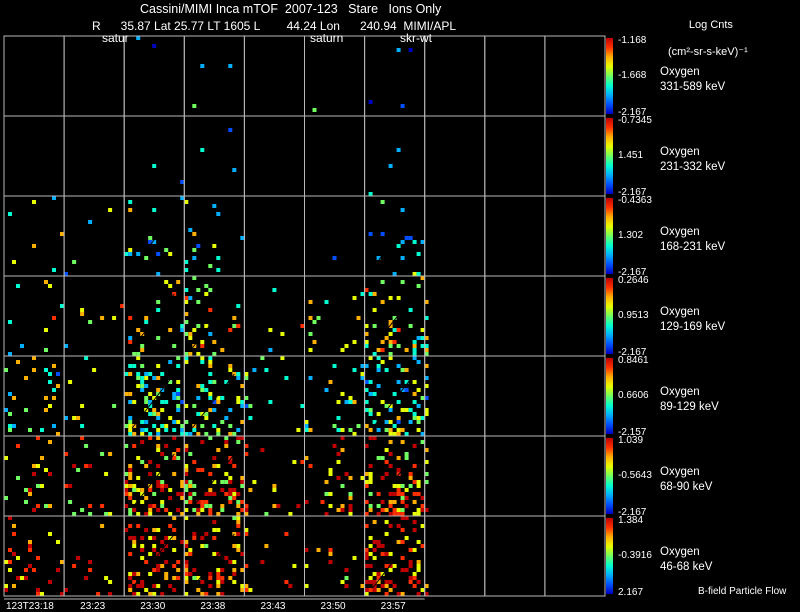  What do you see at coordinates (631, 440) in the screenshot?
I see `colorbar-max-label: 1.039` at bounding box center [631, 440].